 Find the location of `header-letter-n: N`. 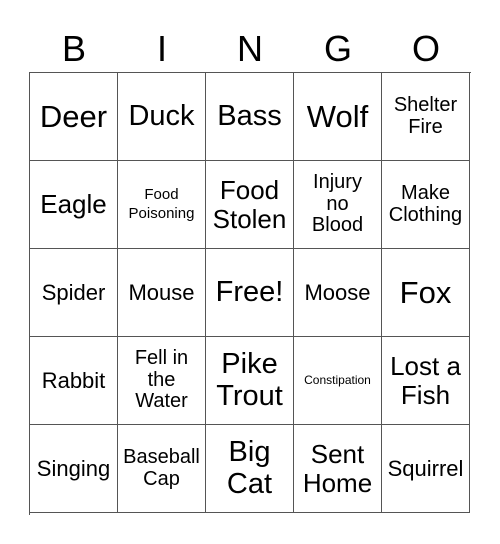

header-letter-n: N is located at coordinates (250, 48).